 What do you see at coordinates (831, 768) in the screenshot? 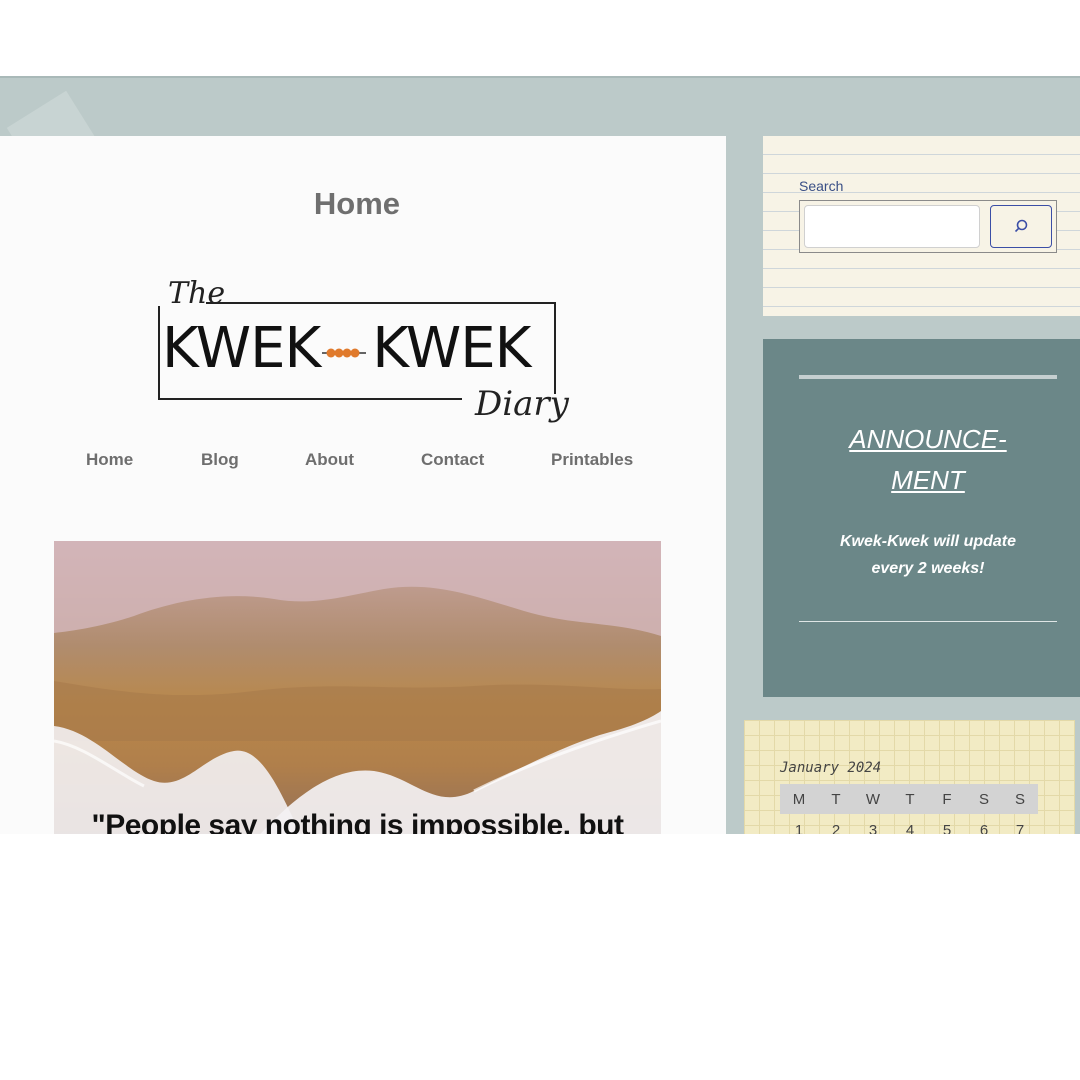
I see `calendar-title: January 2024` at bounding box center [831, 768].